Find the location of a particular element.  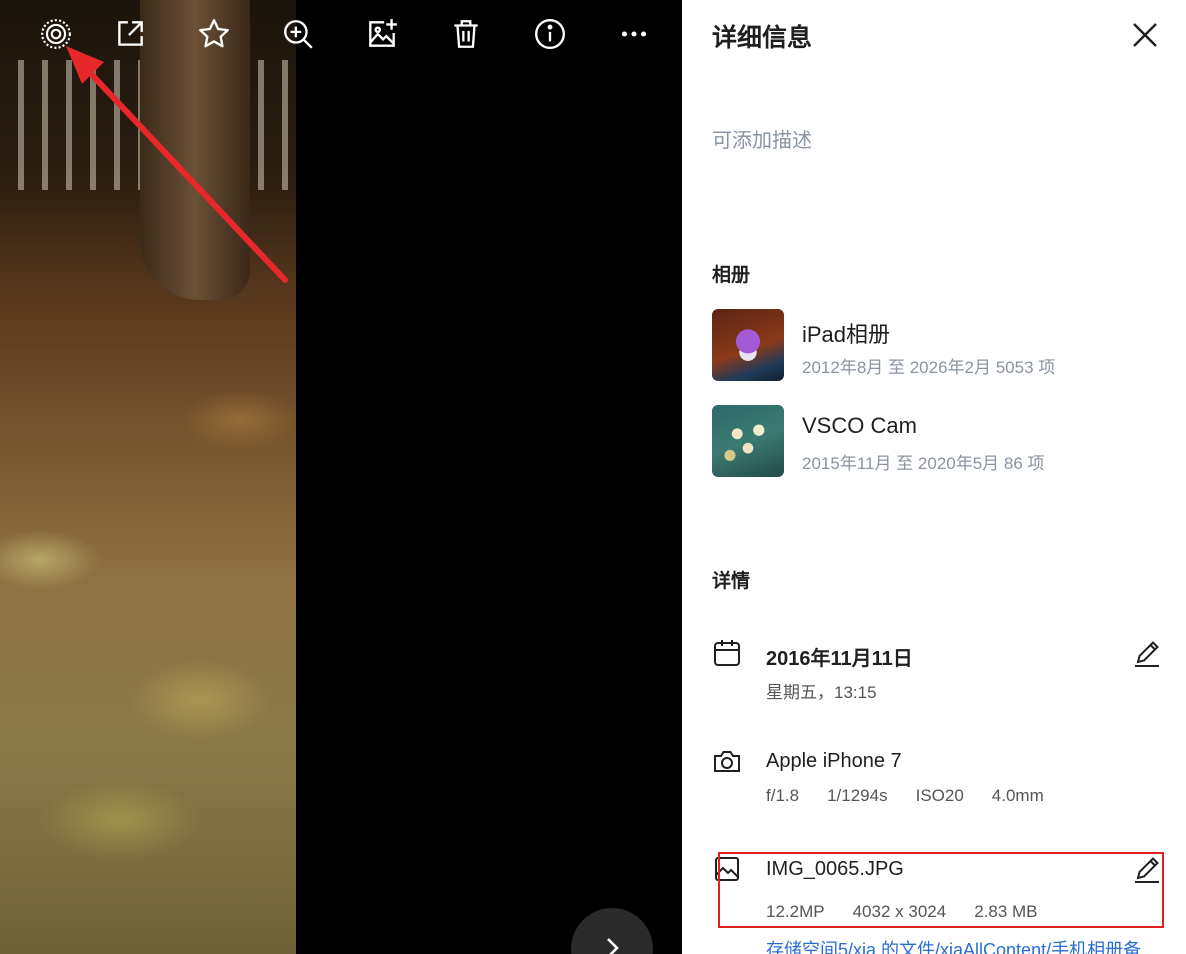

image-file-icon is located at coordinates (727, 869).